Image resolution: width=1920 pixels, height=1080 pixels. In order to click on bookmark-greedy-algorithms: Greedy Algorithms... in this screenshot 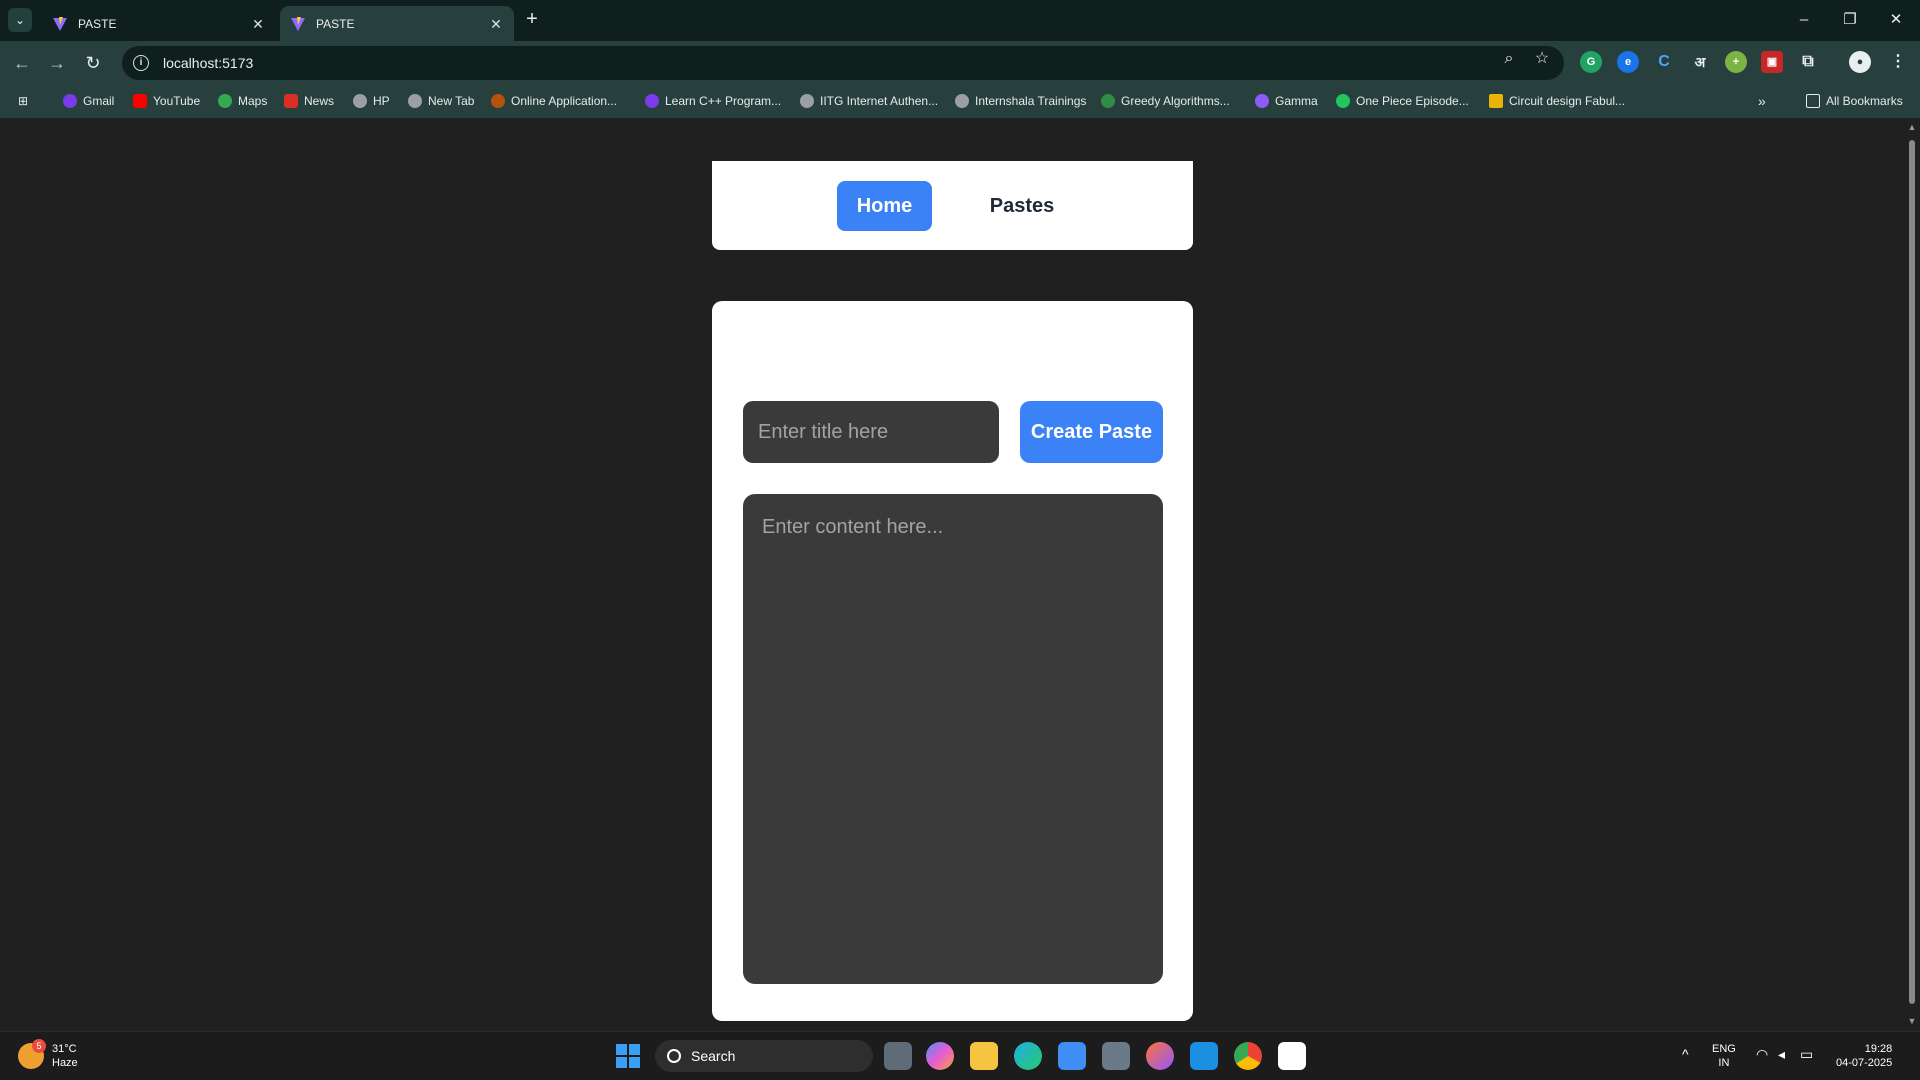, I will do `click(1165, 101)`.